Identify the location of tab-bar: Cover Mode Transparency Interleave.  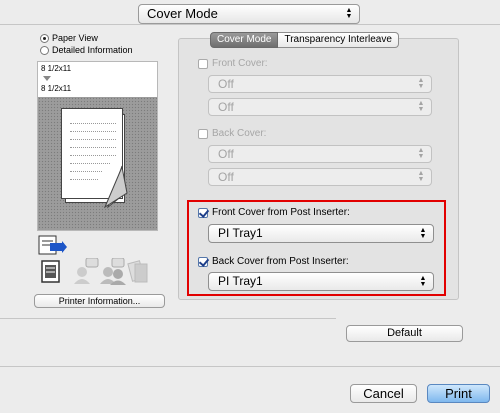
(304, 40).